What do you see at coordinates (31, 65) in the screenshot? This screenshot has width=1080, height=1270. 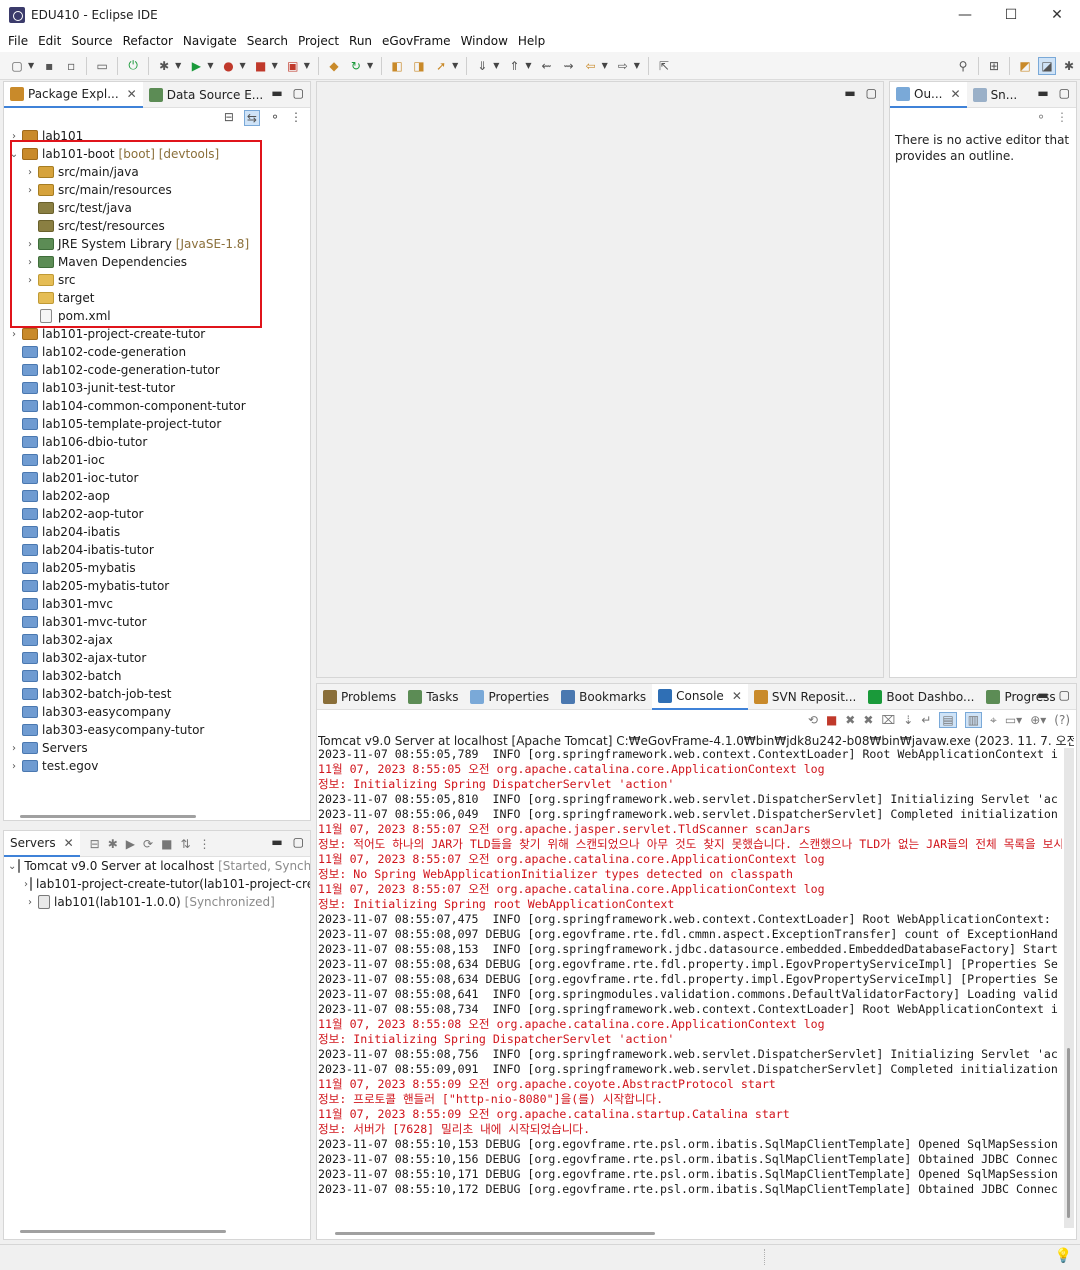 I see `new-dropdown-icon: ▼` at bounding box center [31, 65].